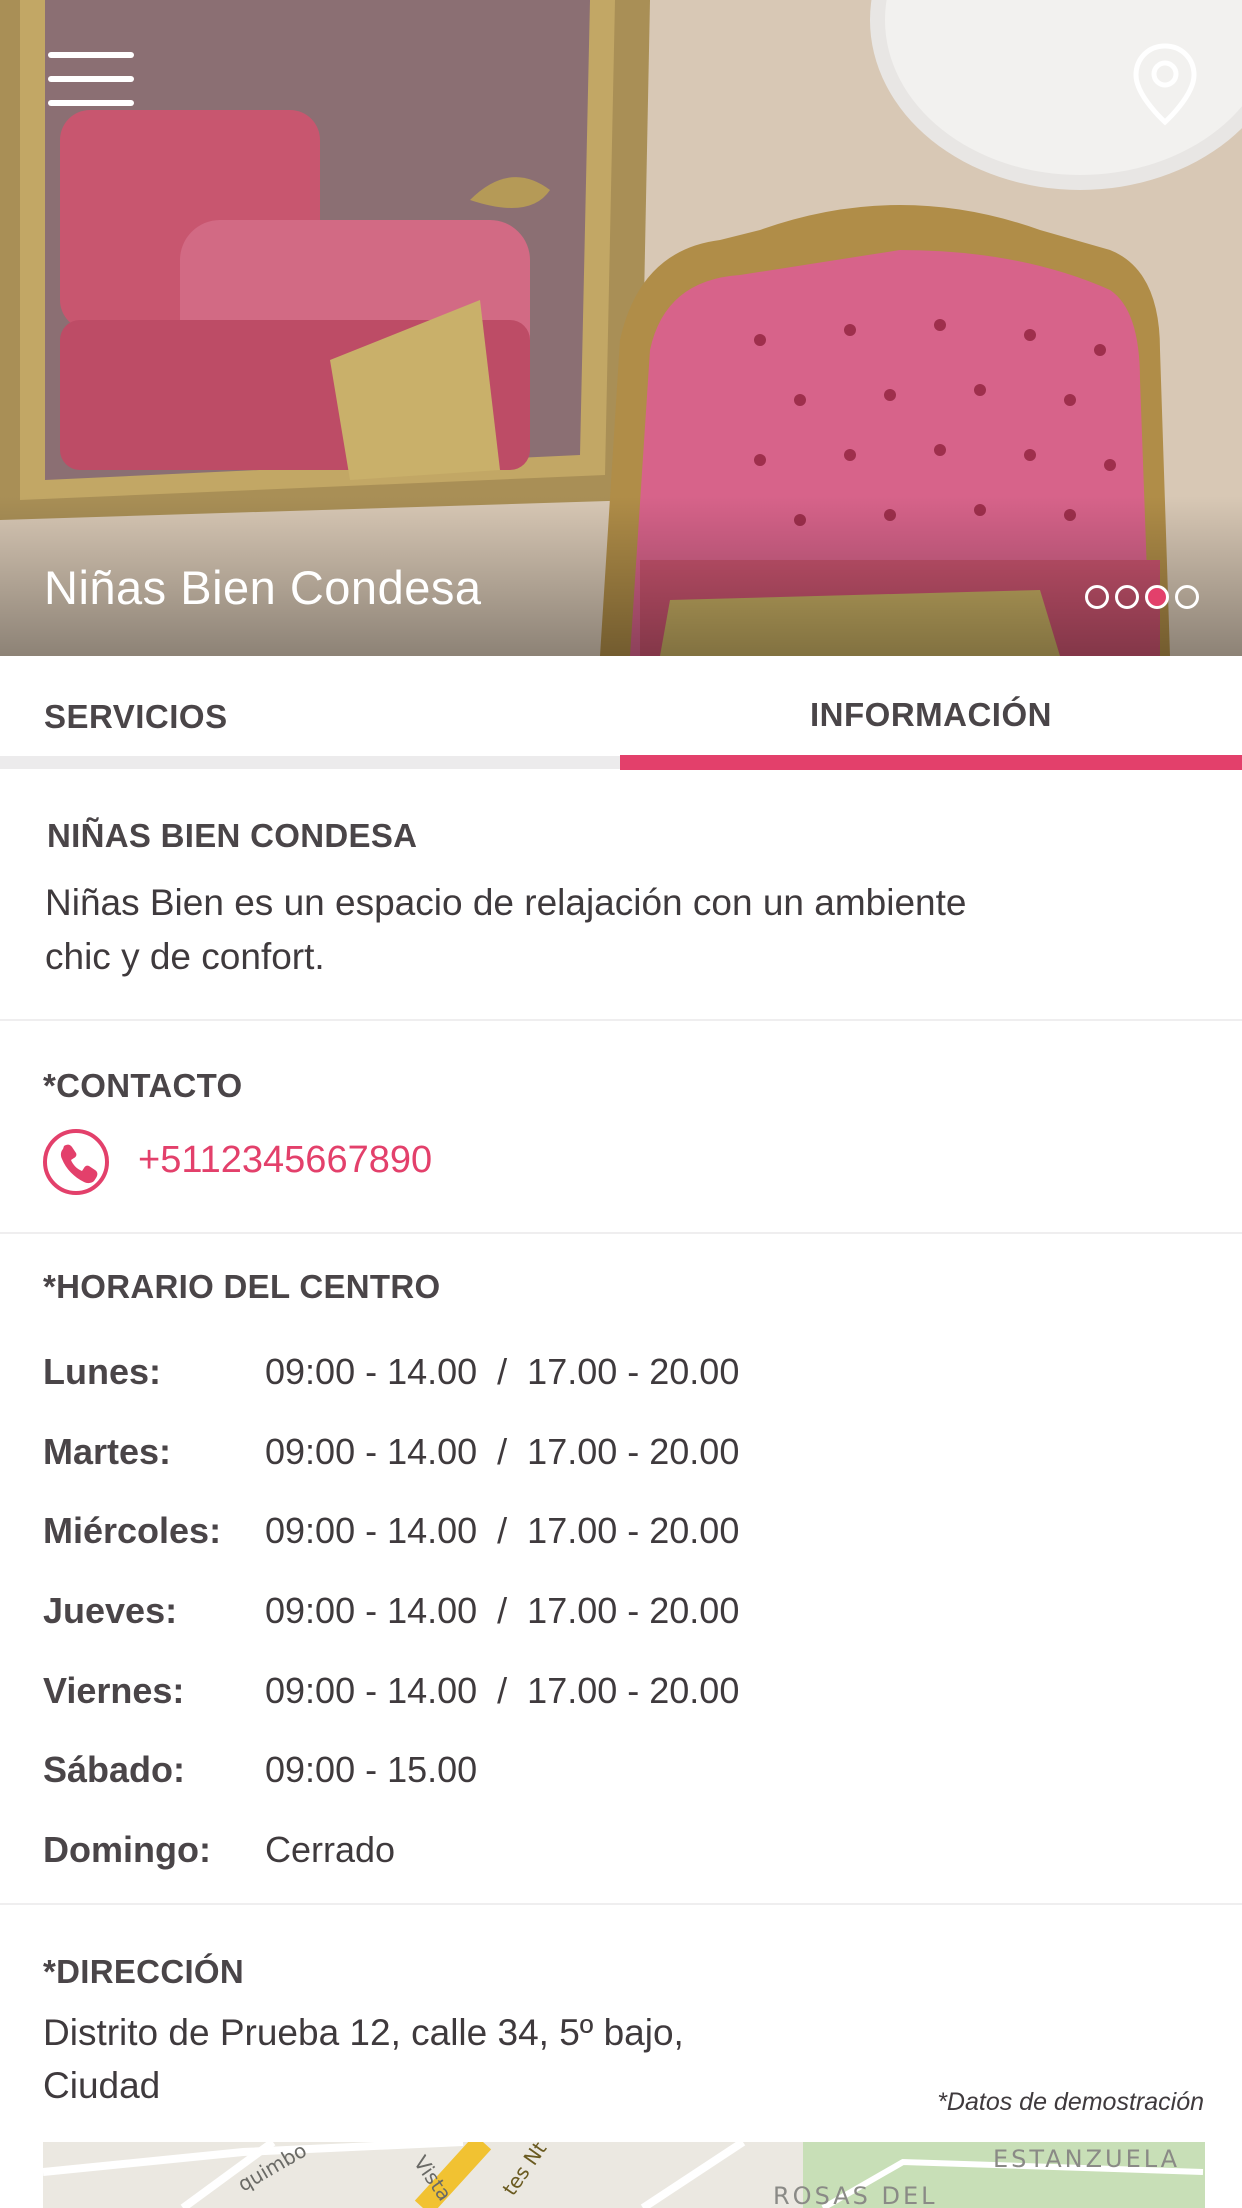  I want to click on map-preview: ESTANZUELA ROSAS DEL quimbo Vista tes Nt, so click(624, 2175).